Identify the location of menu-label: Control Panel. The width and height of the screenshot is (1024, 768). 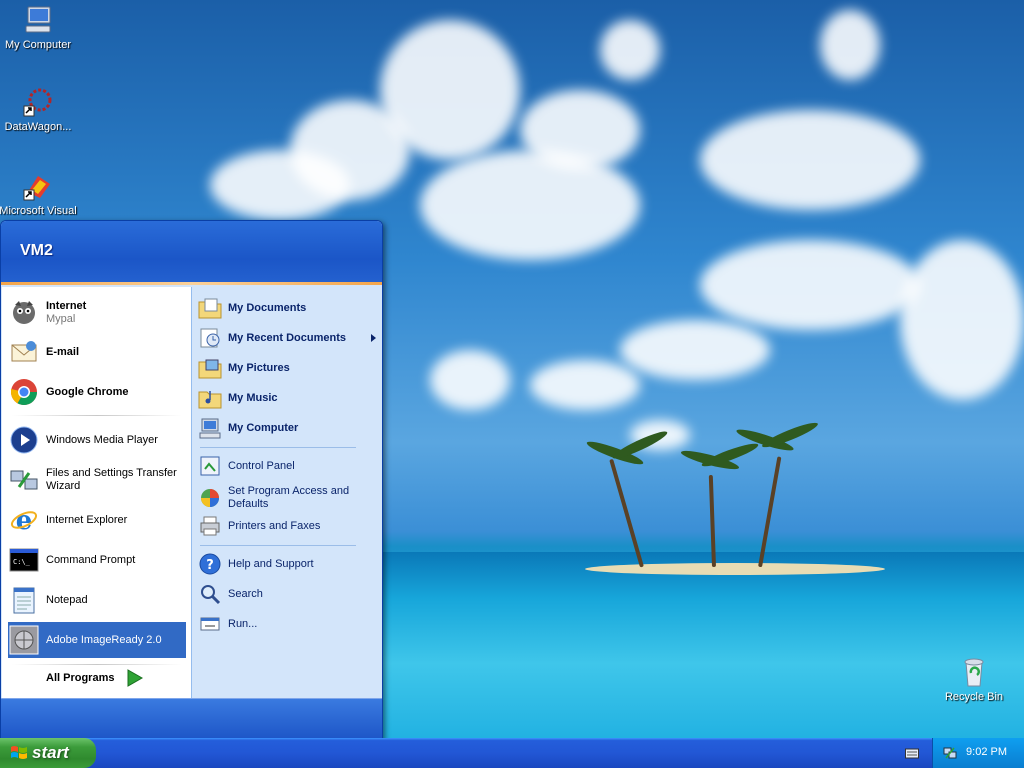
(261, 465).